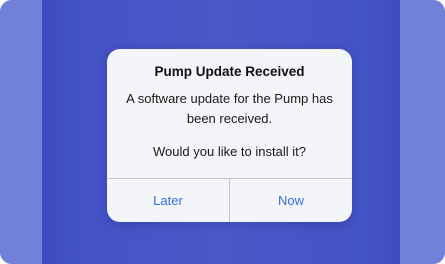 This screenshot has width=445, height=264. Describe the element at coordinates (290, 200) in the screenshot. I see `now-button: Now` at that location.